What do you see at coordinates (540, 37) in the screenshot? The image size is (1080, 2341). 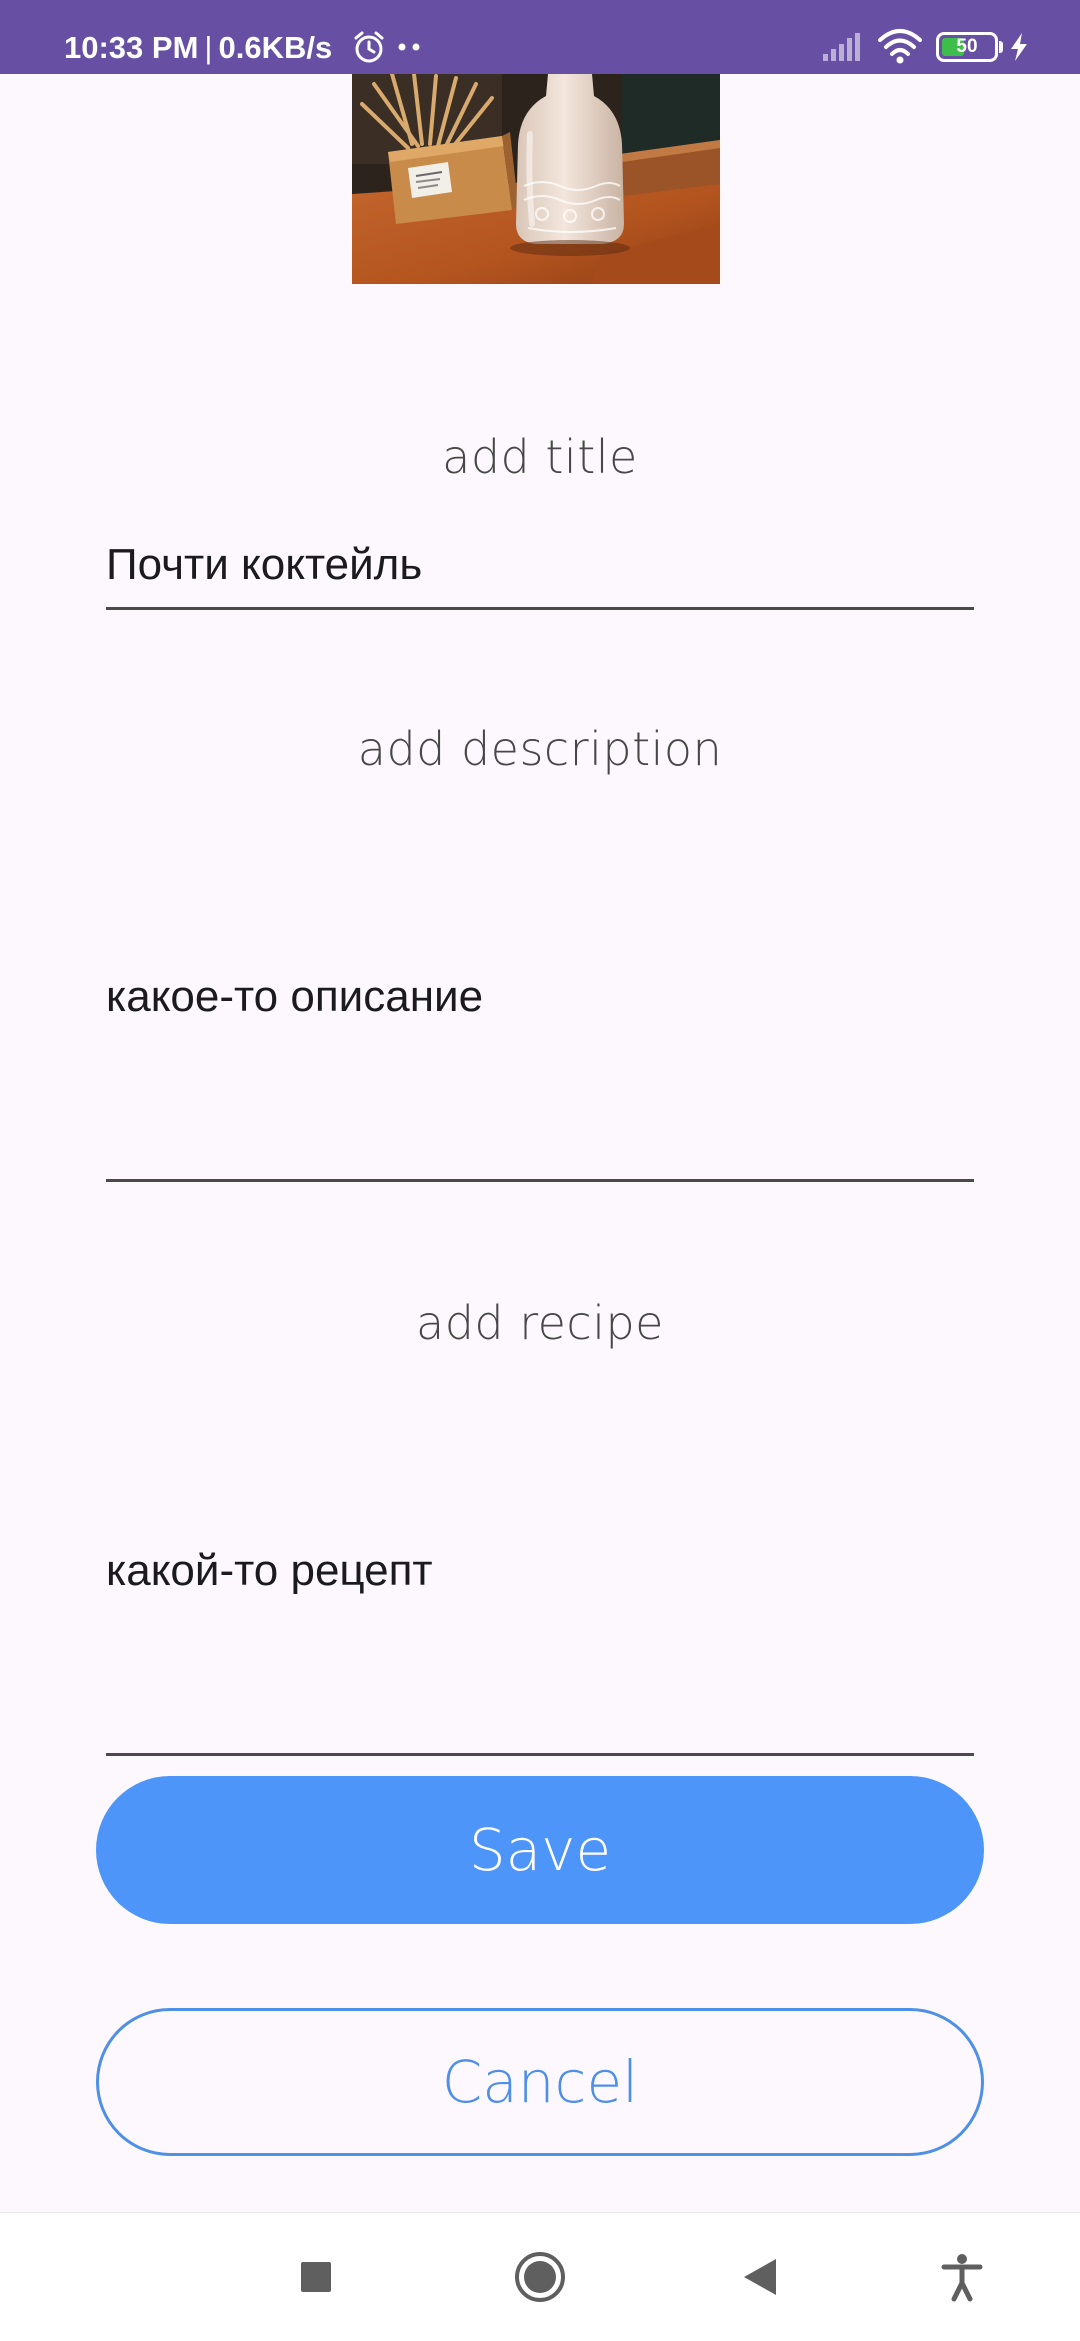 I see `status-bar: 10:33 PM | 0.6KB/s 50` at bounding box center [540, 37].